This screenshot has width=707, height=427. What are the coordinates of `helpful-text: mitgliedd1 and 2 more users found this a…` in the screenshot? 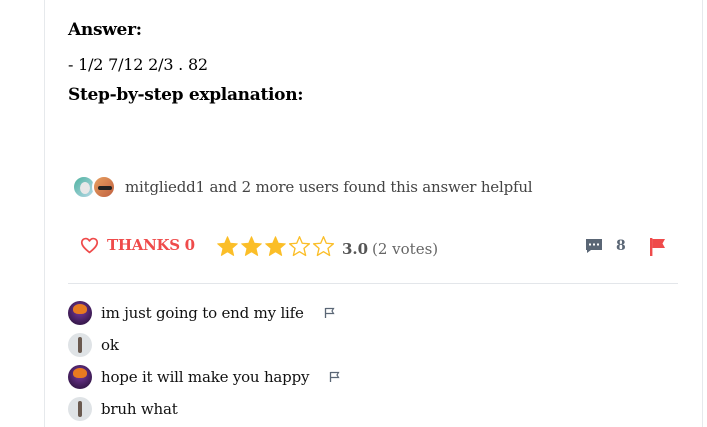 It's located at (329, 187).